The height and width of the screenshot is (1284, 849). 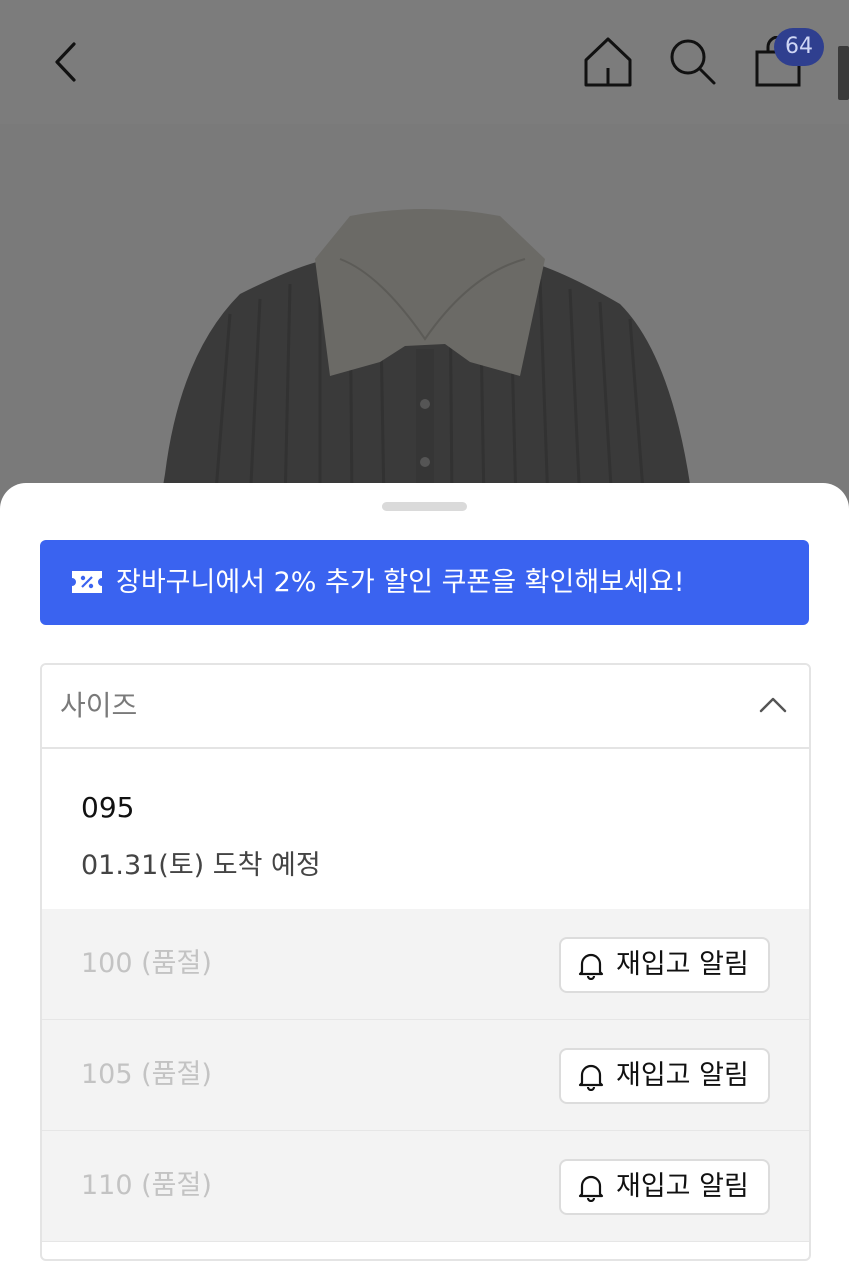 I want to click on home-icon, so click(x=608, y=62).